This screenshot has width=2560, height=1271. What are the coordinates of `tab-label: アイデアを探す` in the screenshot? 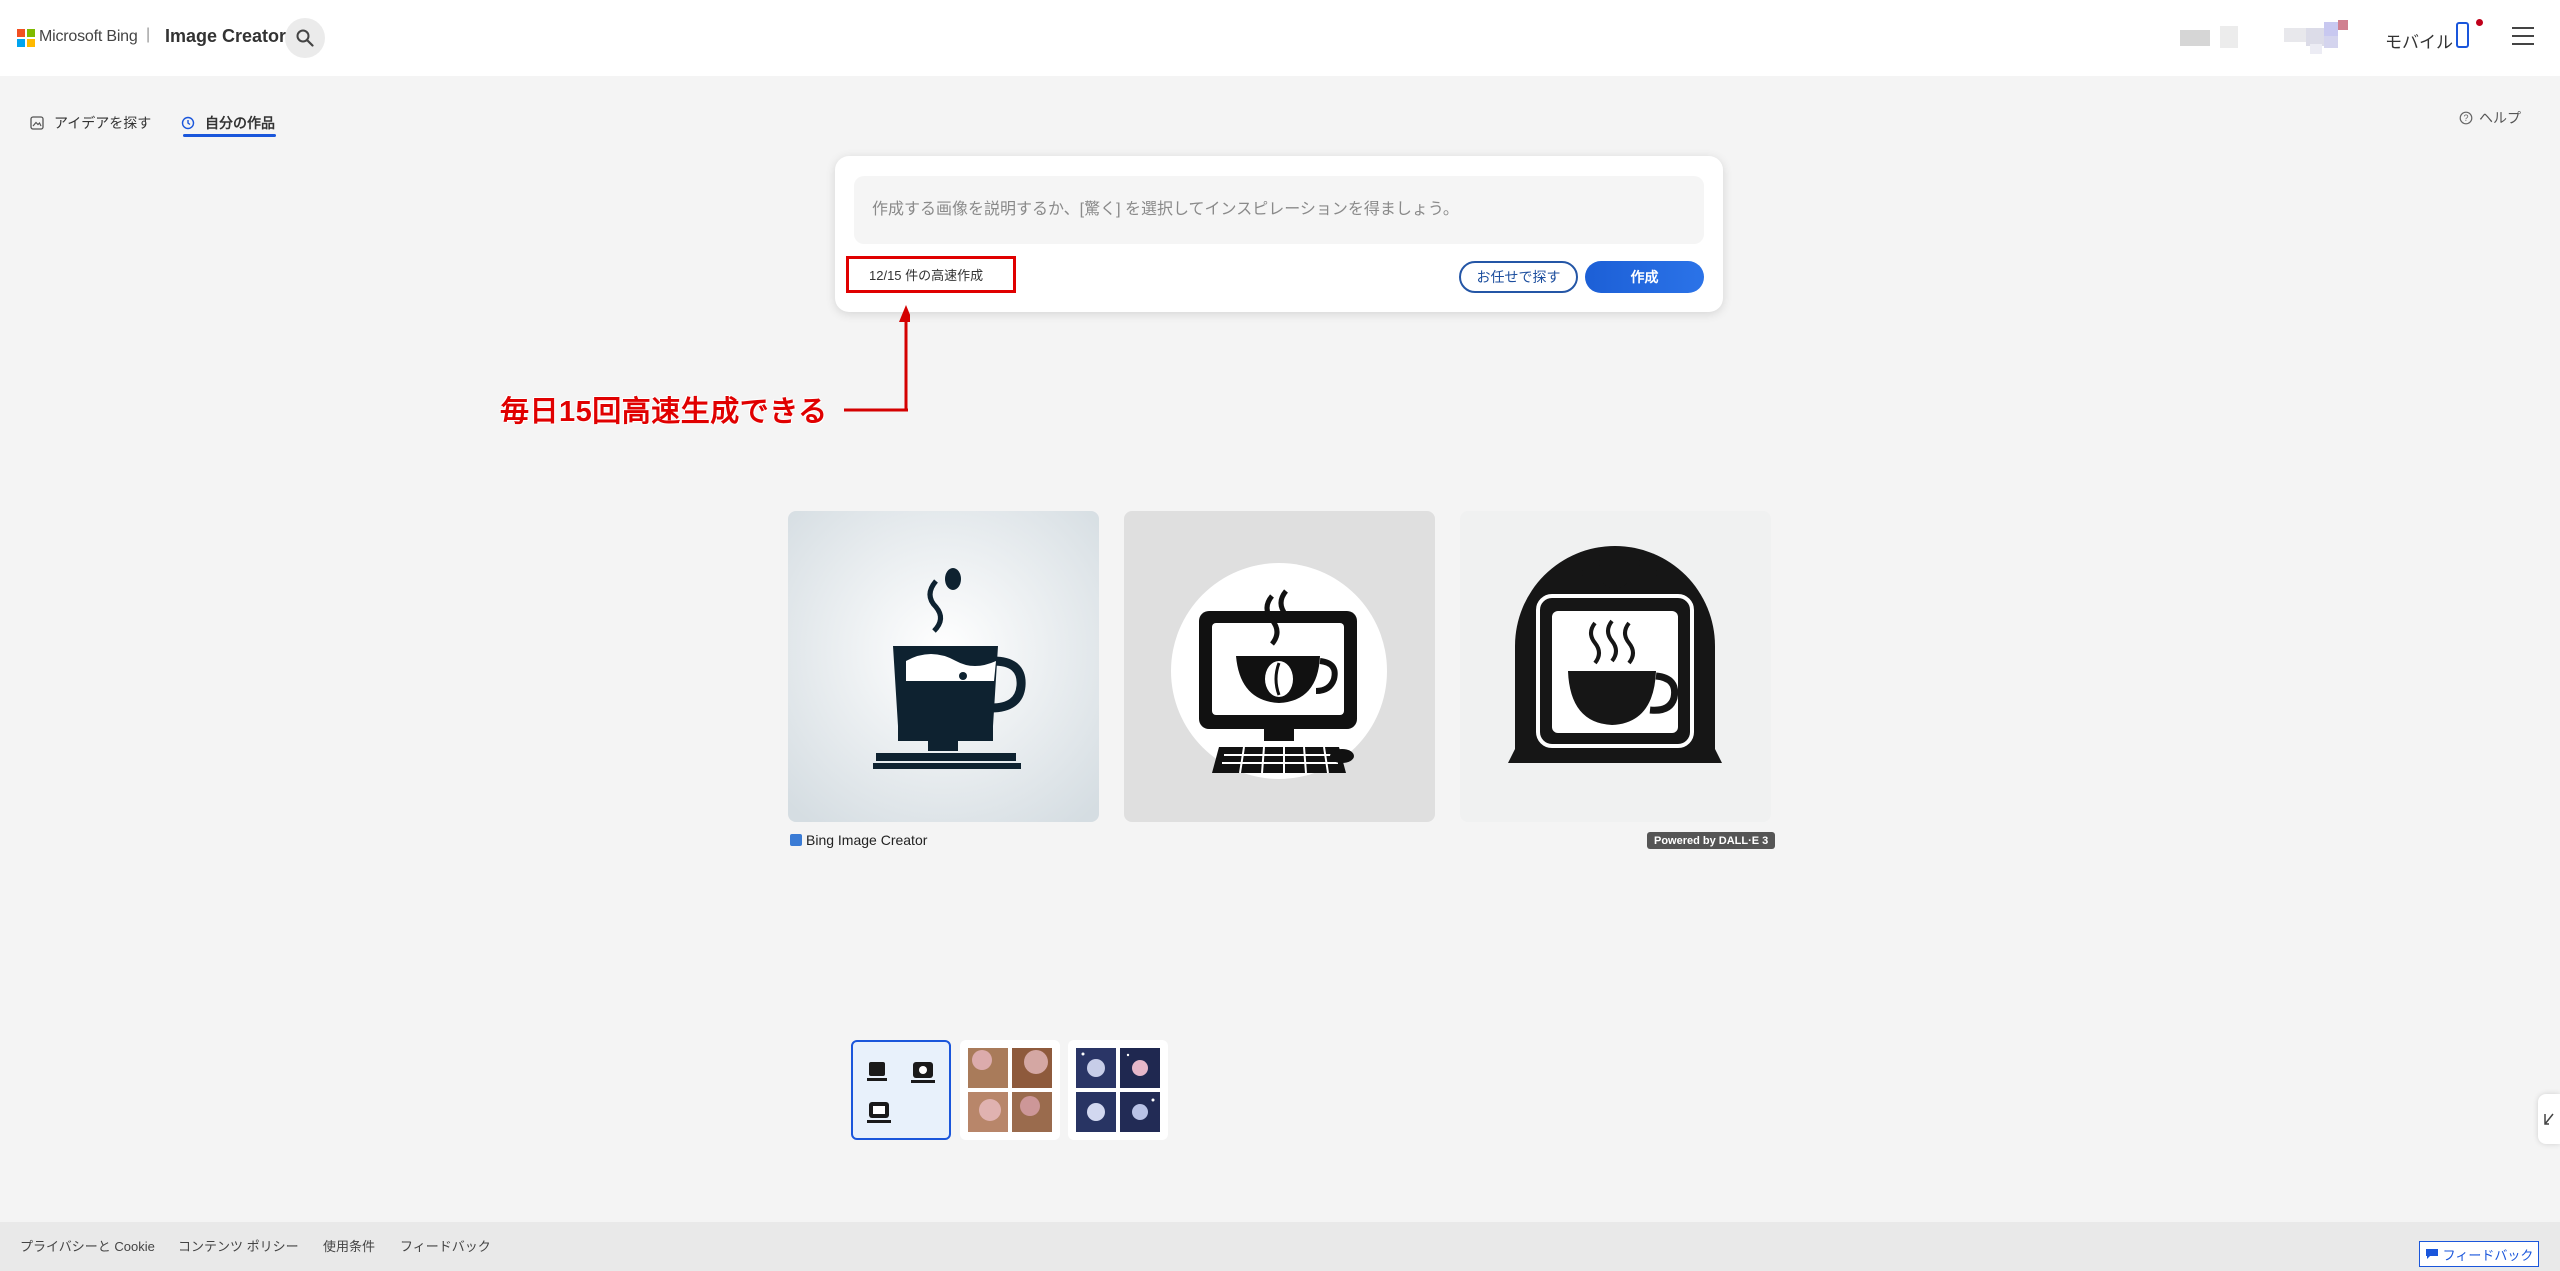 It's located at (103, 123).